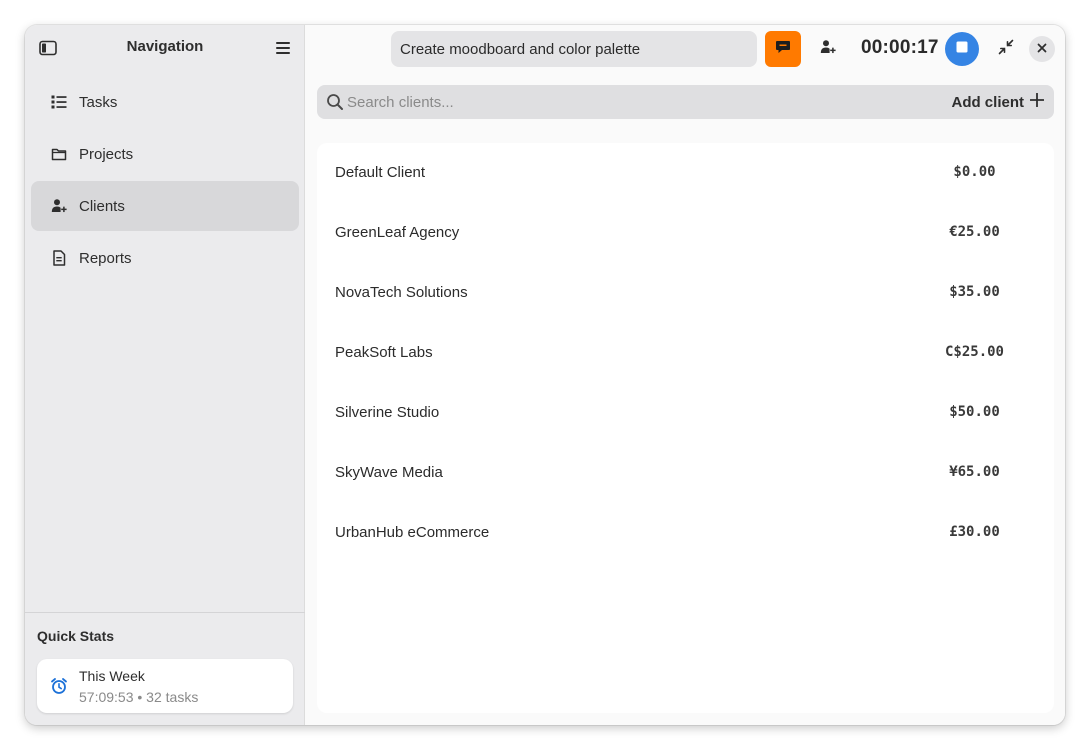 This screenshot has width=1090, height=750. Describe the element at coordinates (165, 102) in the screenshot. I see `sidebar-item-tasks: Tasks` at that location.